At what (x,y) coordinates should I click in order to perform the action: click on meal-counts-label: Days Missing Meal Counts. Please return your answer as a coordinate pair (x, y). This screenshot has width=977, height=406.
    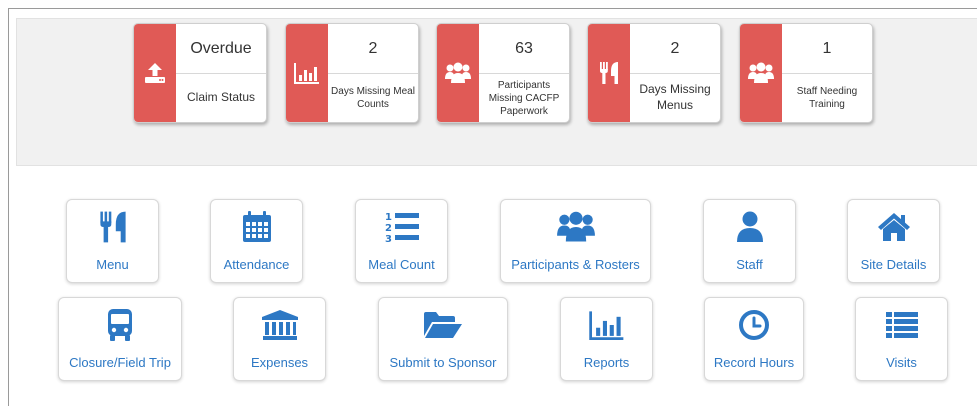
    Looking at the image, I should click on (373, 98).